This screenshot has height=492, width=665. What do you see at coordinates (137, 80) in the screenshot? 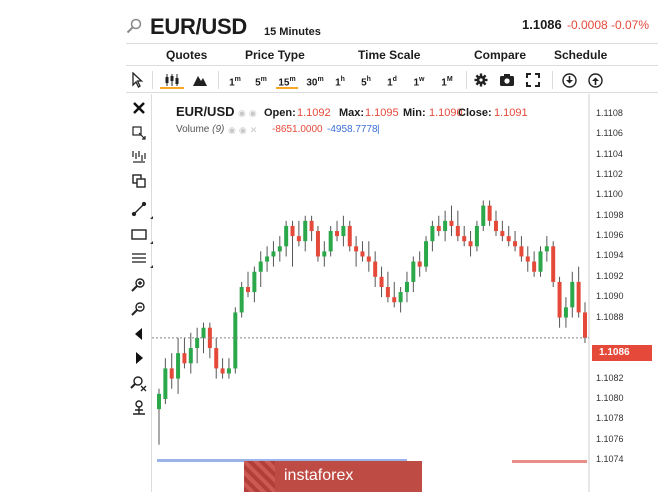
I see `cursor-icon` at bounding box center [137, 80].